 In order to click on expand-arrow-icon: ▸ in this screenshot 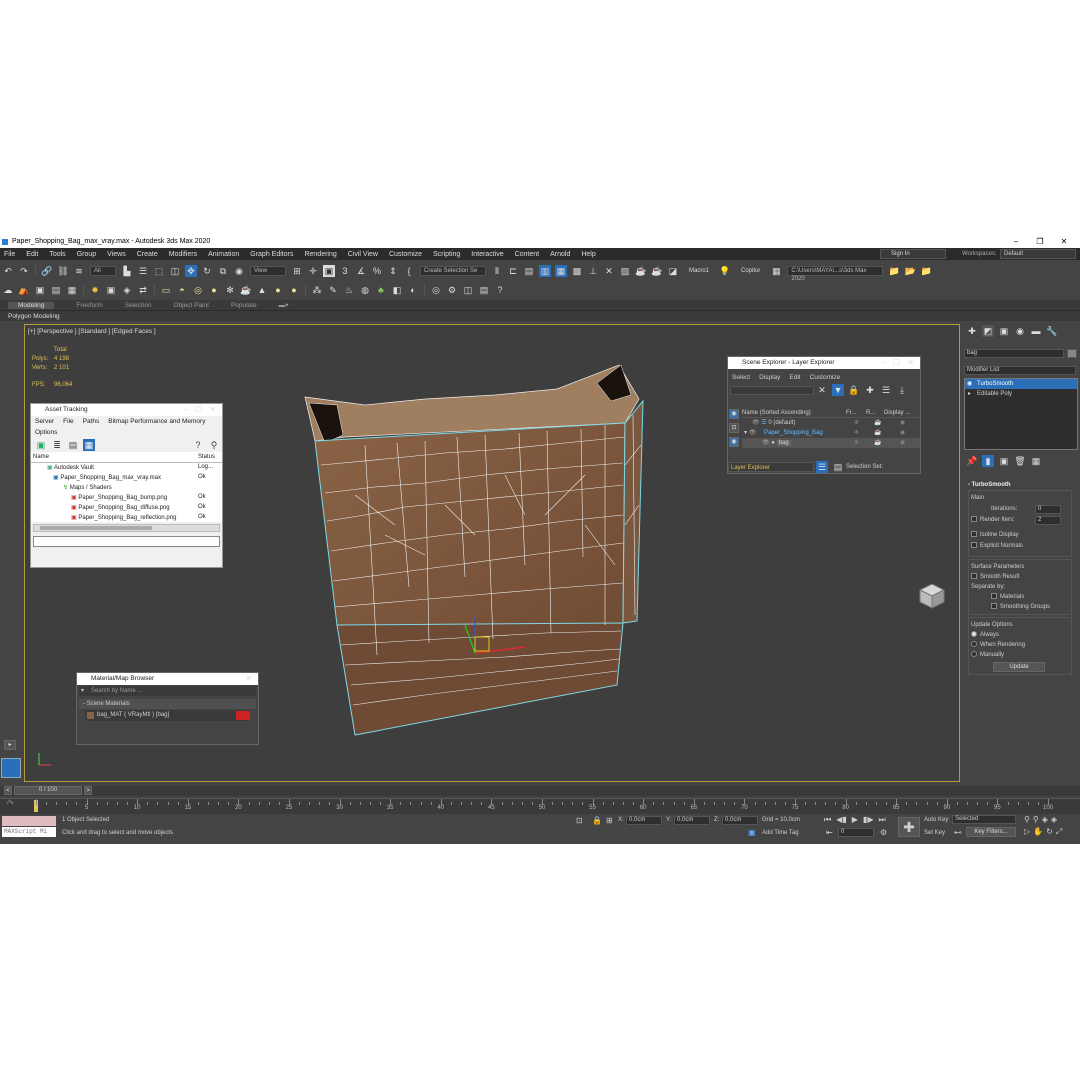, I will do `click(969, 394)`.